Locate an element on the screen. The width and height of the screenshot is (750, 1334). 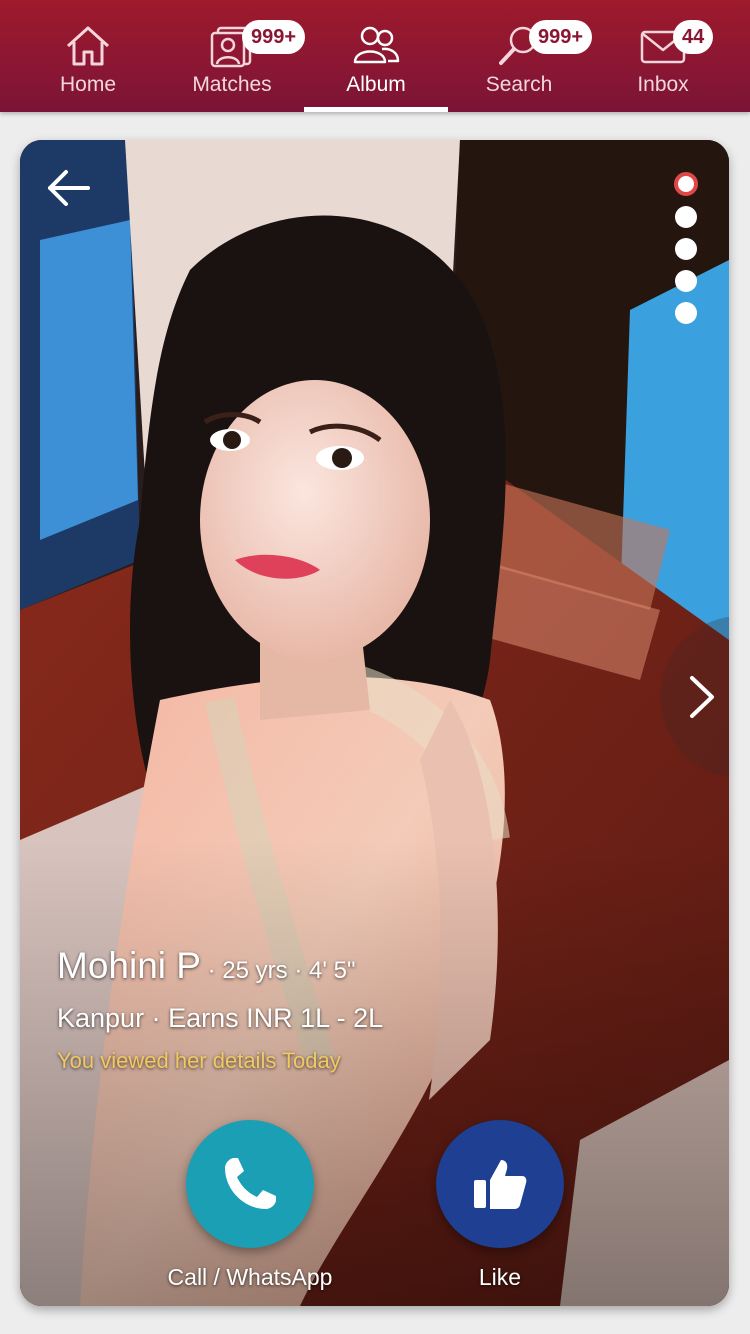
nav-tab-album: Album is located at coordinates (376, 56).